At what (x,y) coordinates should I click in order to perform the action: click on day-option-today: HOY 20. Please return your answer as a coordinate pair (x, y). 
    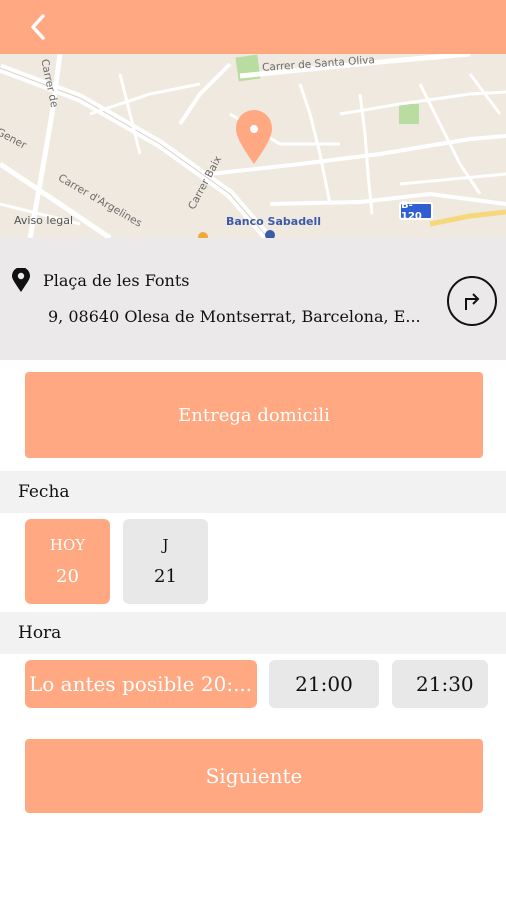
    Looking at the image, I should click on (67, 561).